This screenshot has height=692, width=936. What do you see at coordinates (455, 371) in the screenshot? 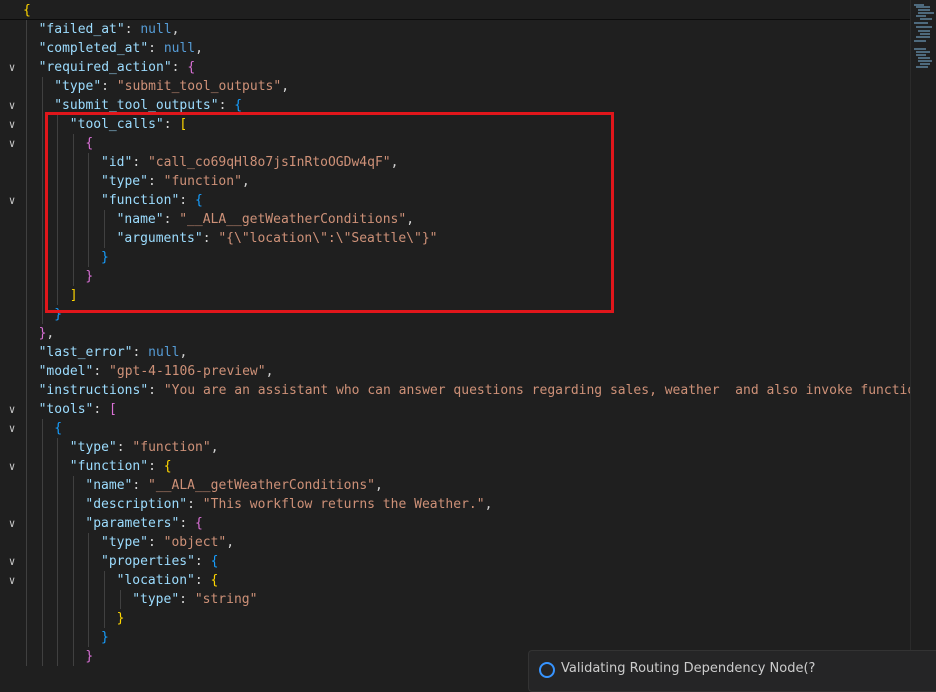
I see `code-line: "model": "gpt-4-1106-preview",` at bounding box center [455, 371].